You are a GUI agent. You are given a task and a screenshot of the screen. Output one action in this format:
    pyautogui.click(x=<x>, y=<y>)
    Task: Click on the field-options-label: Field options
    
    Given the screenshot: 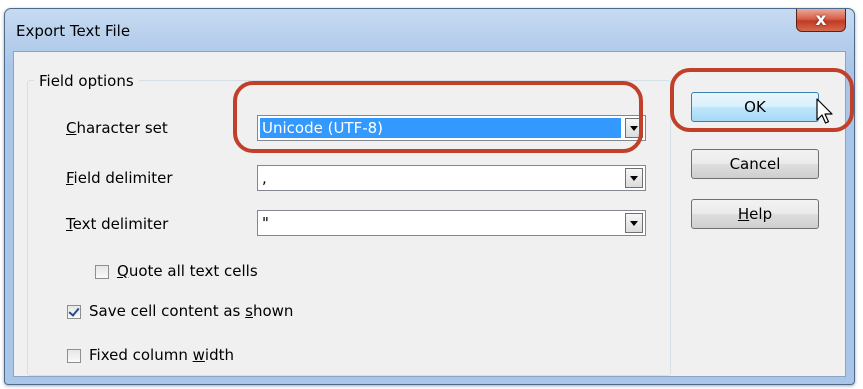 What is the action you would take?
    pyautogui.click(x=86, y=81)
    